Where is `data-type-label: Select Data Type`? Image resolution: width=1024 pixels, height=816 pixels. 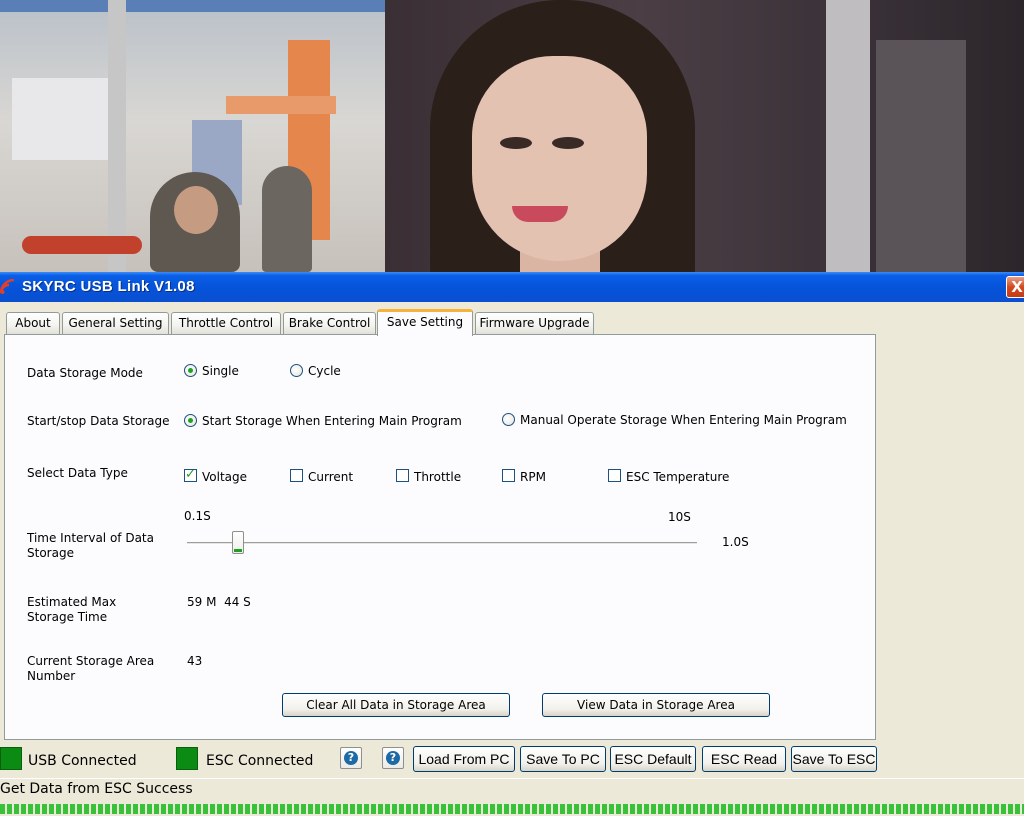 data-type-label: Select Data Type is located at coordinates (77, 473).